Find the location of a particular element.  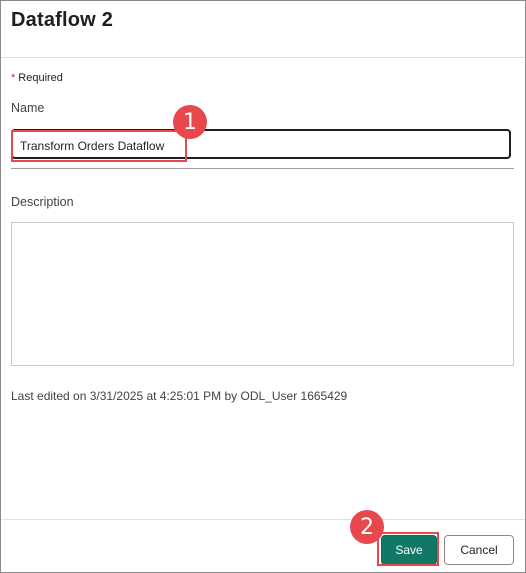

name-label: Name is located at coordinates (28, 108).